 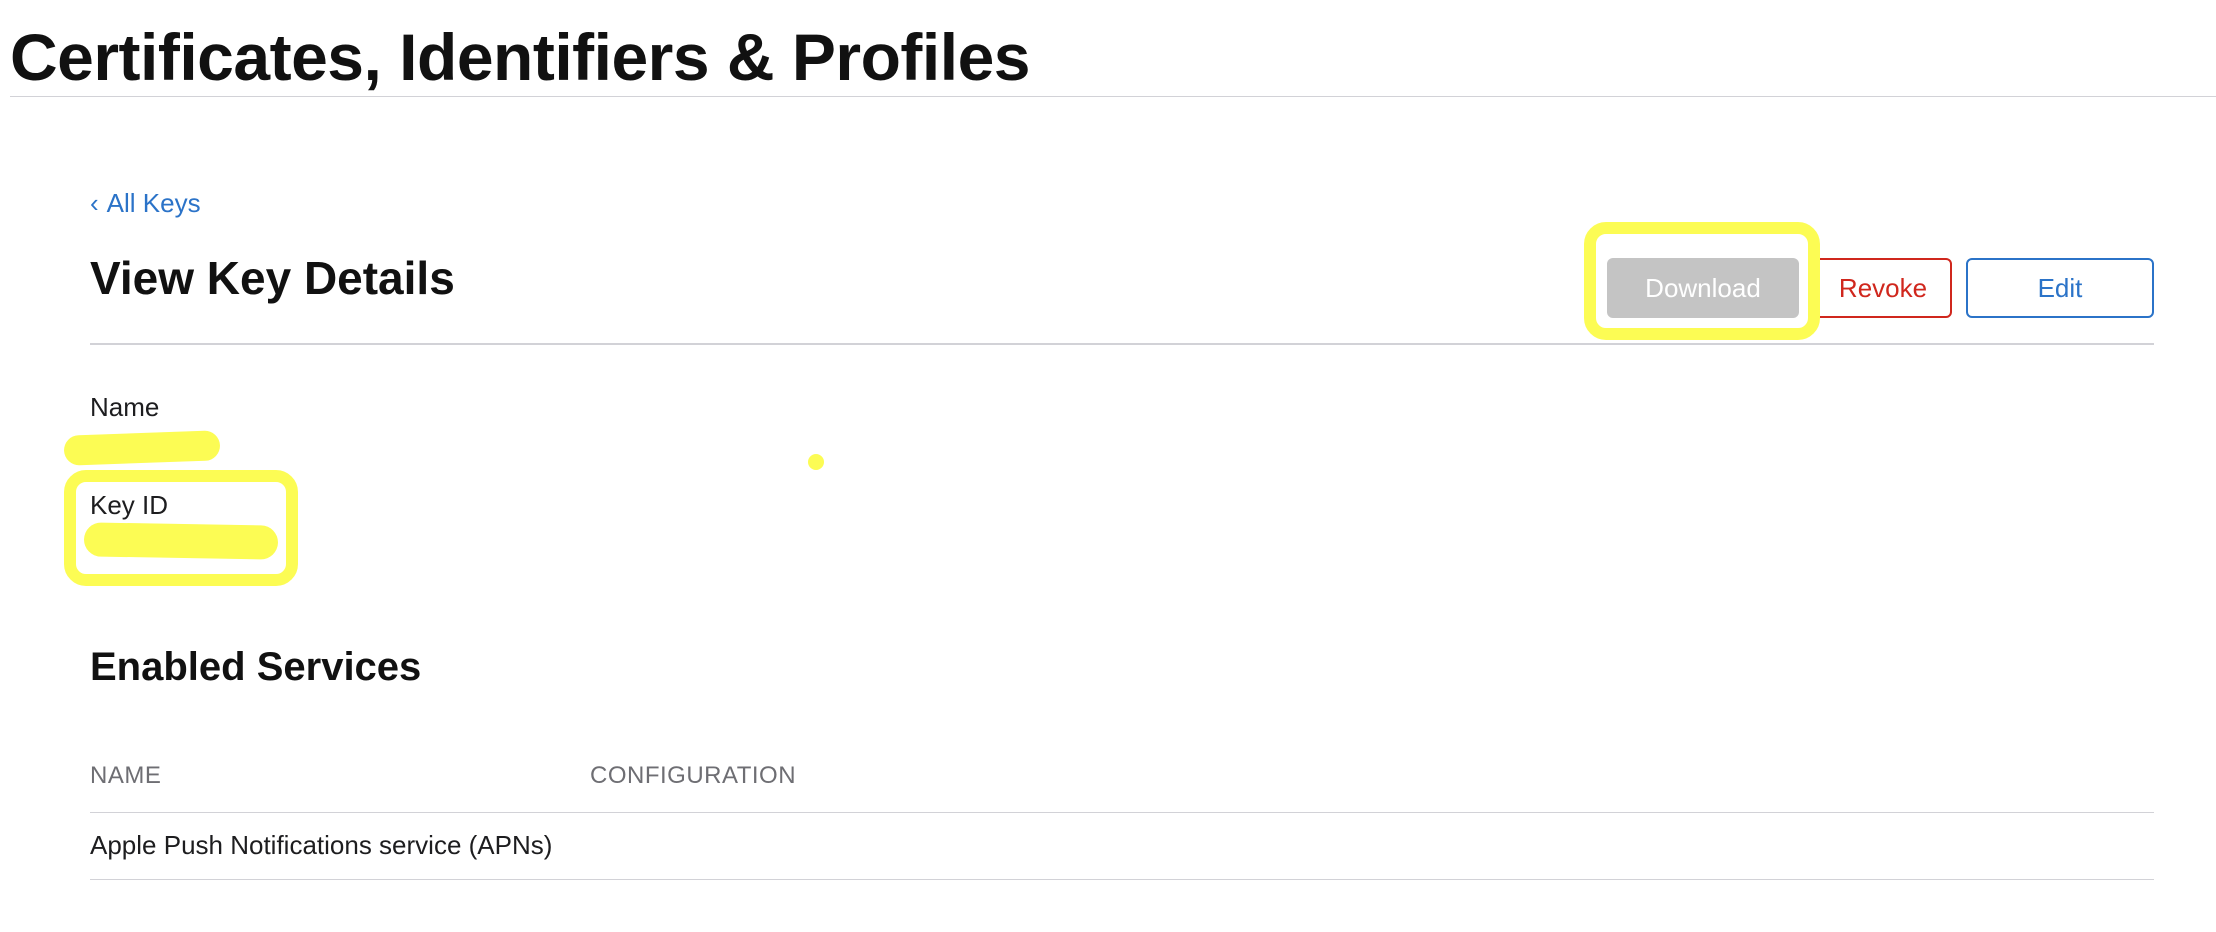 I want to click on enabled-services-heading: Enabled Services, so click(x=256, y=667).